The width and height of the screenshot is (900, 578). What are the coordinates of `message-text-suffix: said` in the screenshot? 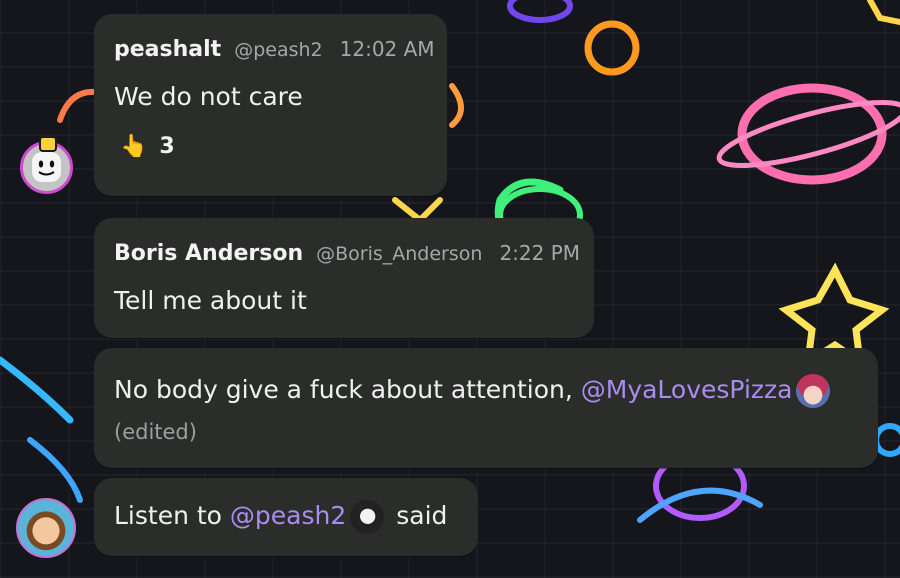 It's located at (418, 515).